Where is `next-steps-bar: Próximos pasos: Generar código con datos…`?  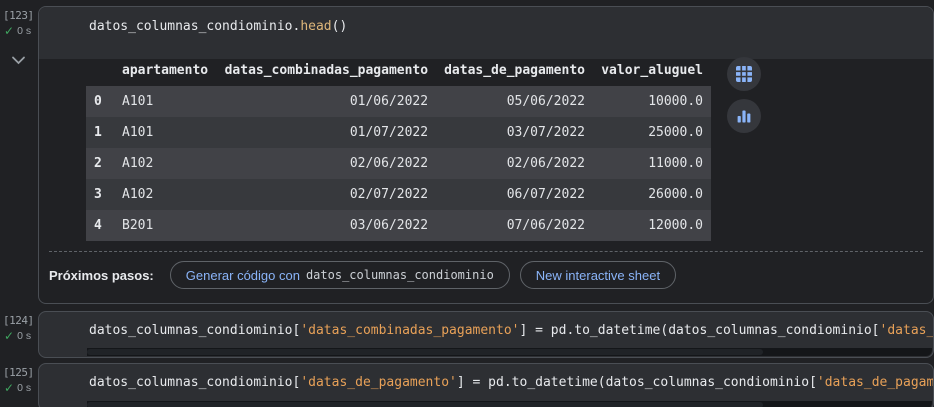
next-steps-bar: Próximos pasos: Generar código con datos… is located at coordinates (363, 275).